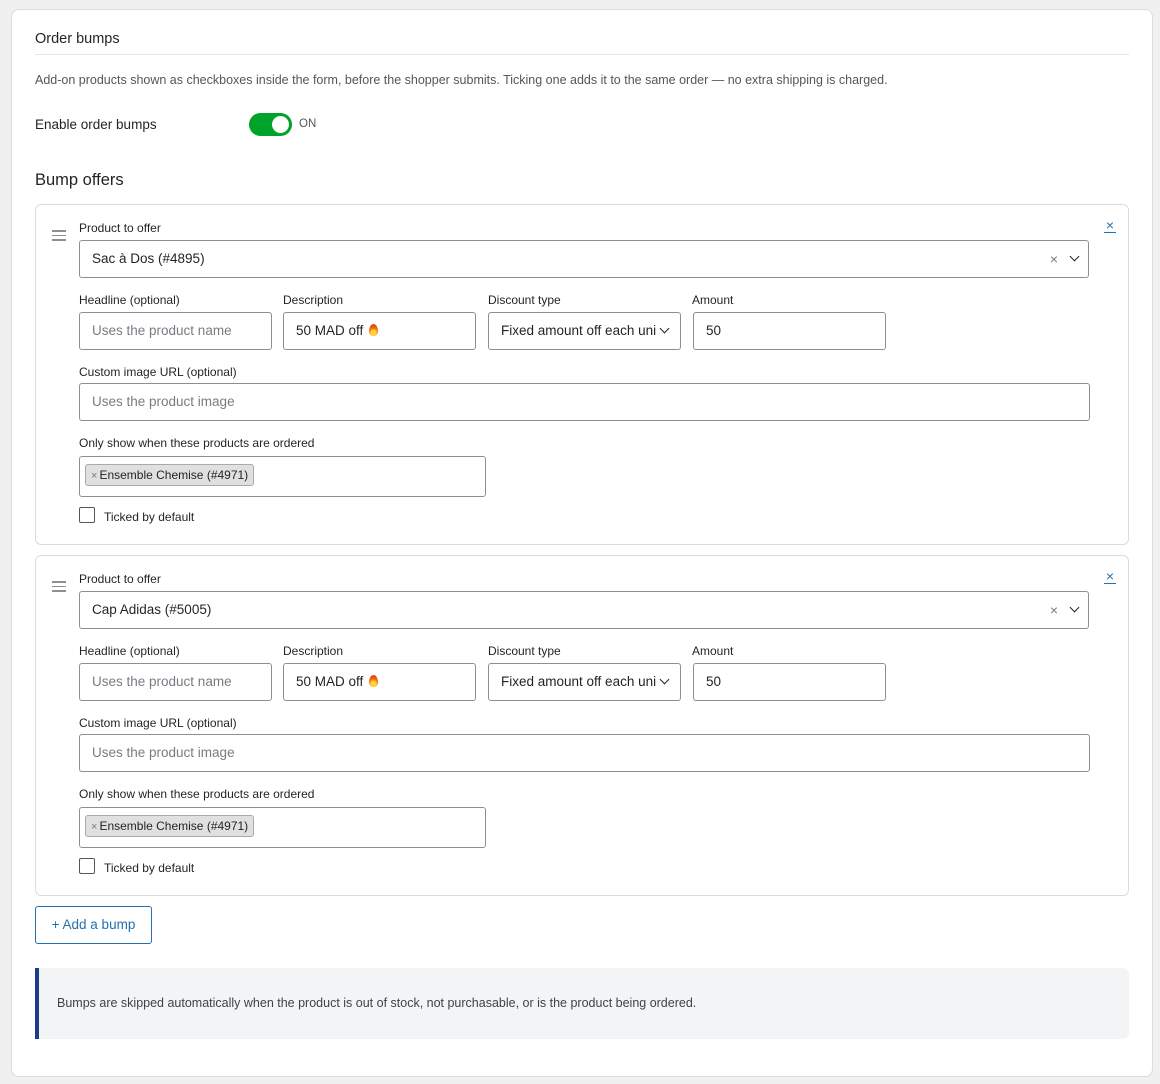 The image size is (1160, 1084). What do you see at coordinates (152, 609) in the screenshot?
I see `product-select-value: Cap Adidas (#5005)` at bounding box center [152, 609].